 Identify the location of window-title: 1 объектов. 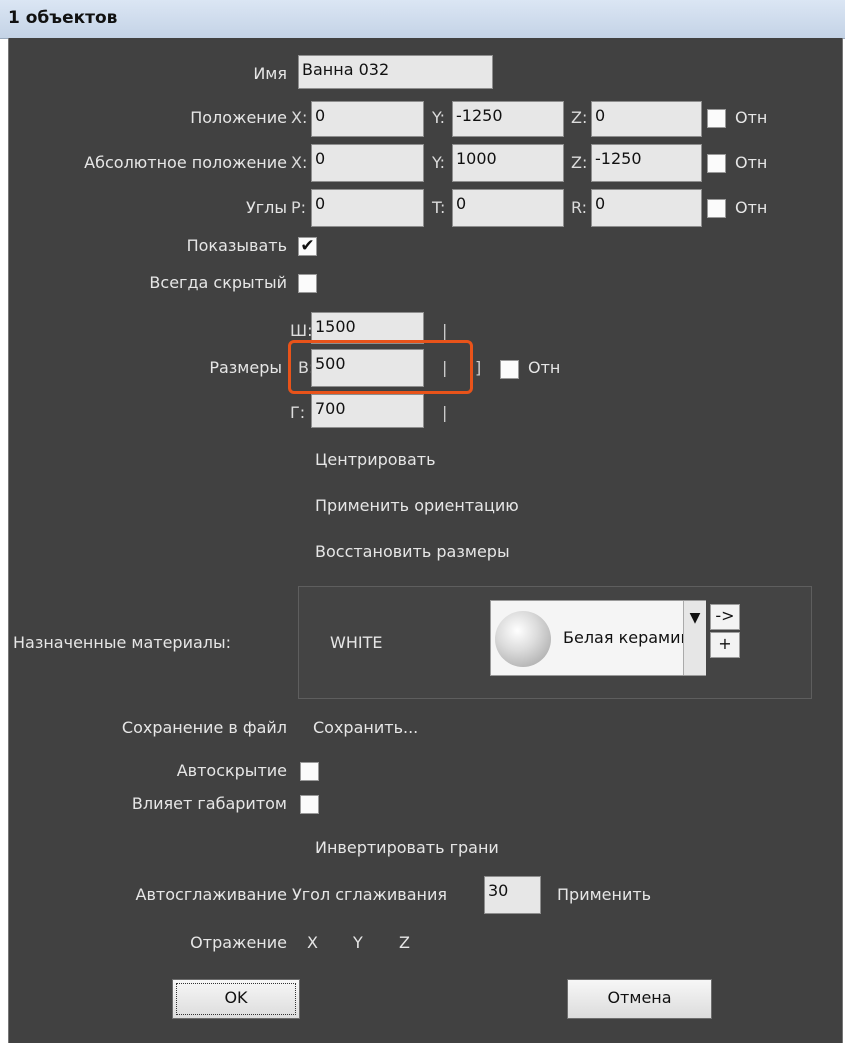
(63, 18).